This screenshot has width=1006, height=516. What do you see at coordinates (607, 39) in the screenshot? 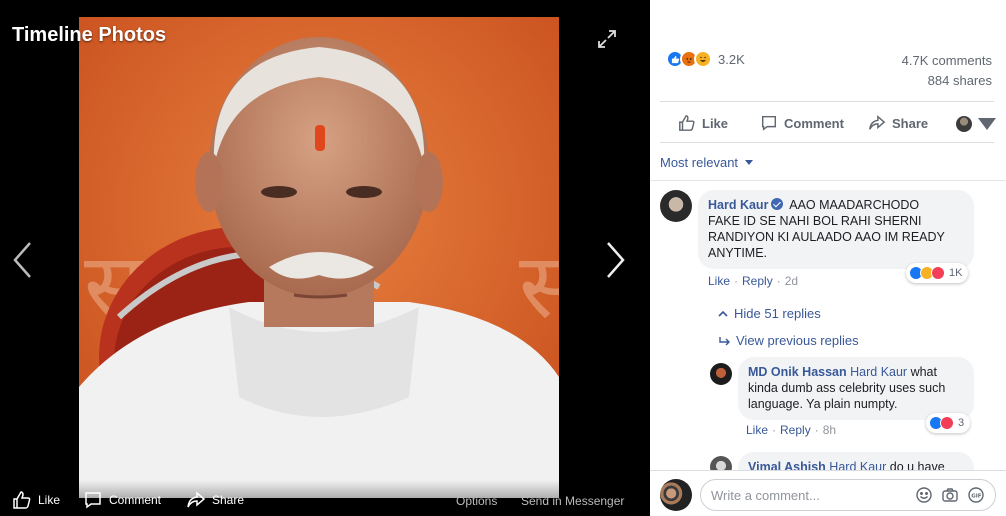
I see `expand-icon` at bounding box center [607, 39].